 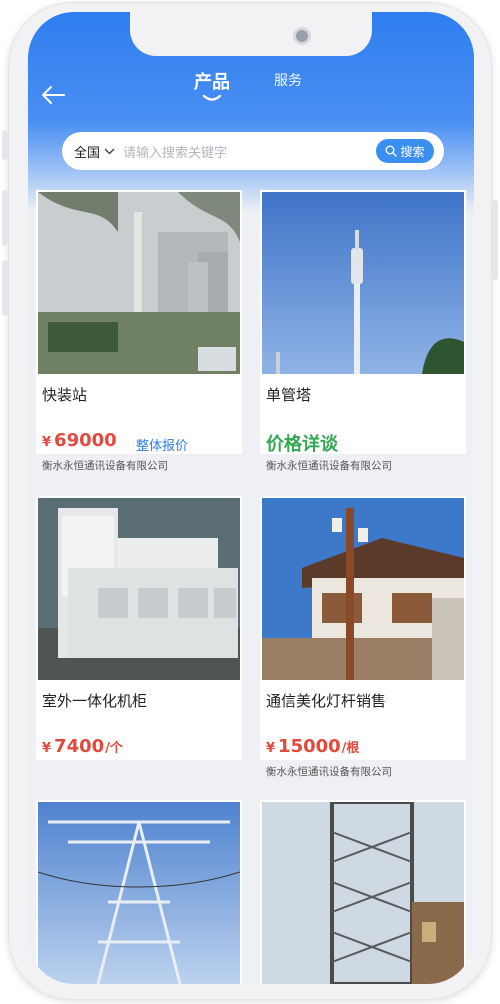 What do you see at coordinates (495, 240) in the screenshot?
I see `phone-power-button` at bounding box center [495, 240].